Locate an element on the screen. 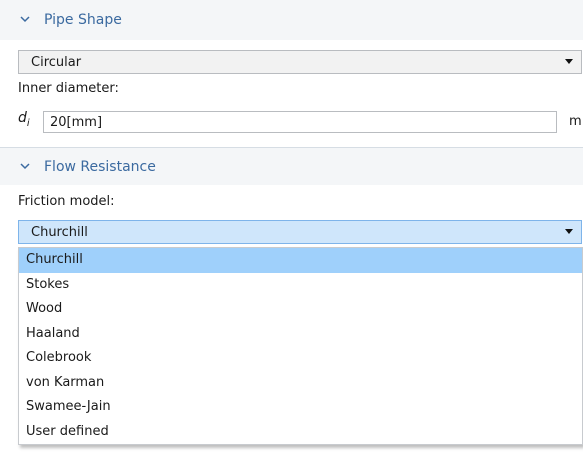  dropdown-option-haaland: Haaland is located at coordinates (300, 334).